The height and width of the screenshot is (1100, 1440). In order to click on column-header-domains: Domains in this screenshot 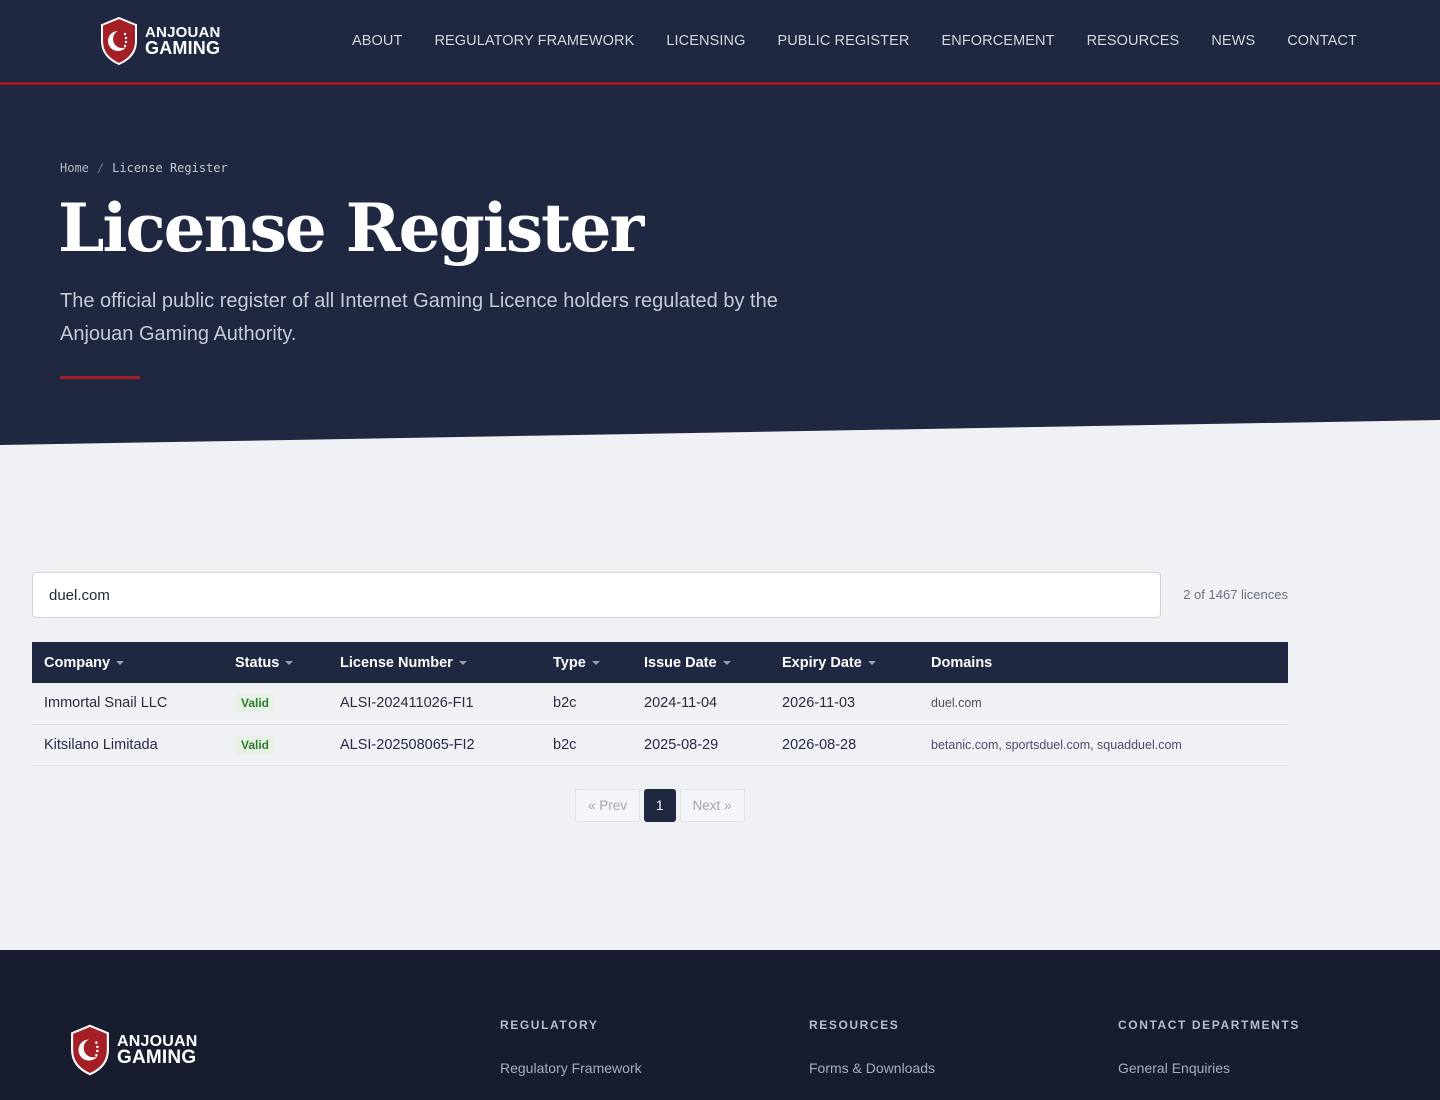, I will do `click(1103, 662)`.